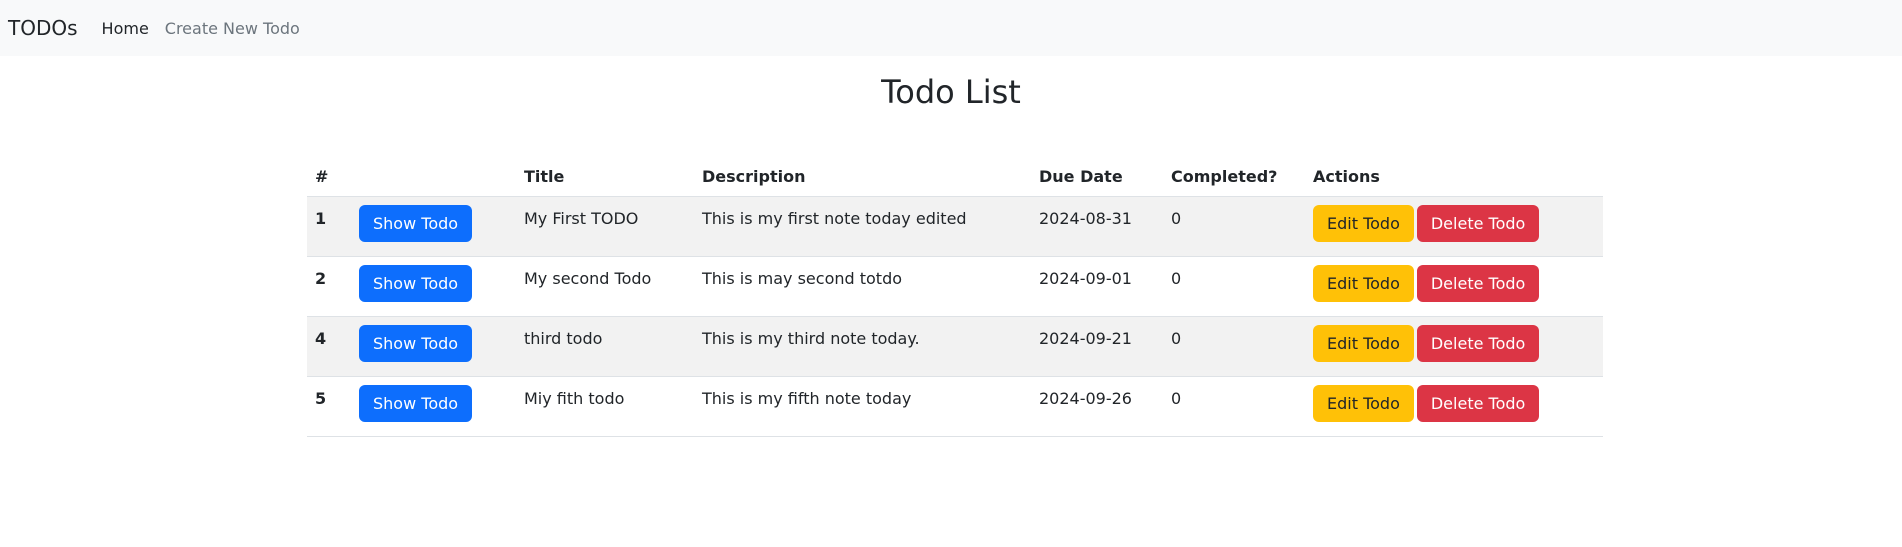 Image resolution: width=1902 pixels, height=547 pixels. Describe the element at coordinates (329, 176) in the screenshot. I see `header-number: #` at that location.